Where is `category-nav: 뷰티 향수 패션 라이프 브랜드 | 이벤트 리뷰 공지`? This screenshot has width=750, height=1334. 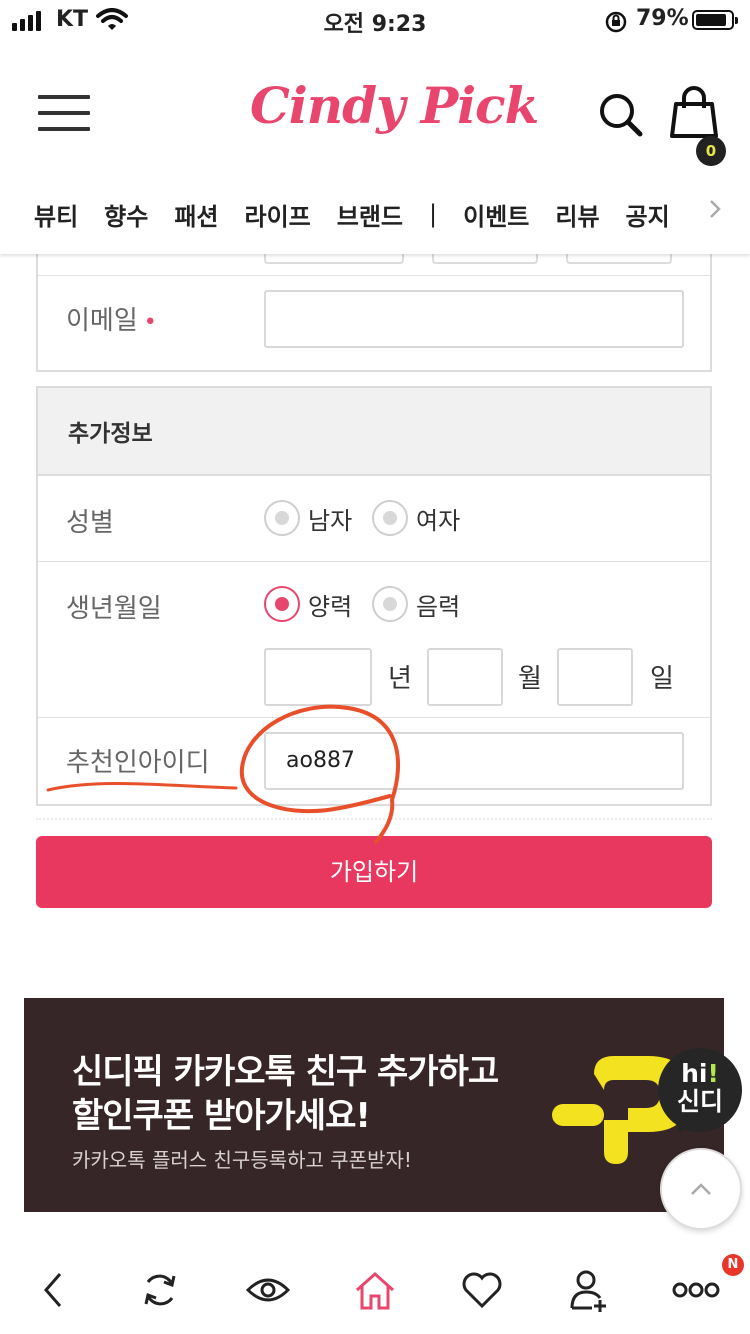 category-nav: 뷰티 향수 패션 라이프 브랜드 | 이벤트 리뷰 공지 is located at coordinates (359, 214).